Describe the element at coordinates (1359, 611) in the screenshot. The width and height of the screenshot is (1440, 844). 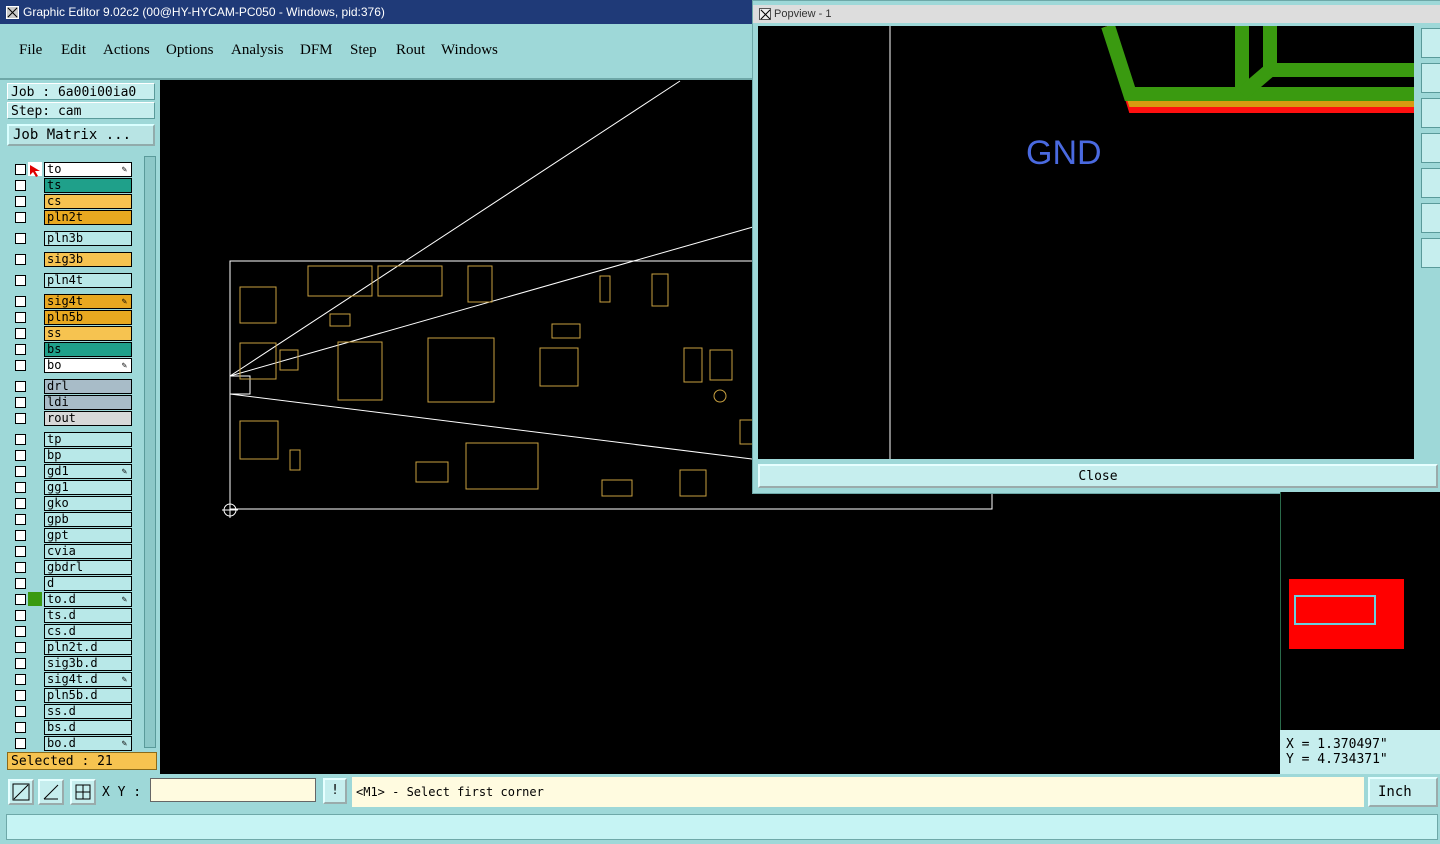
I see `overview-drawing` at that location.